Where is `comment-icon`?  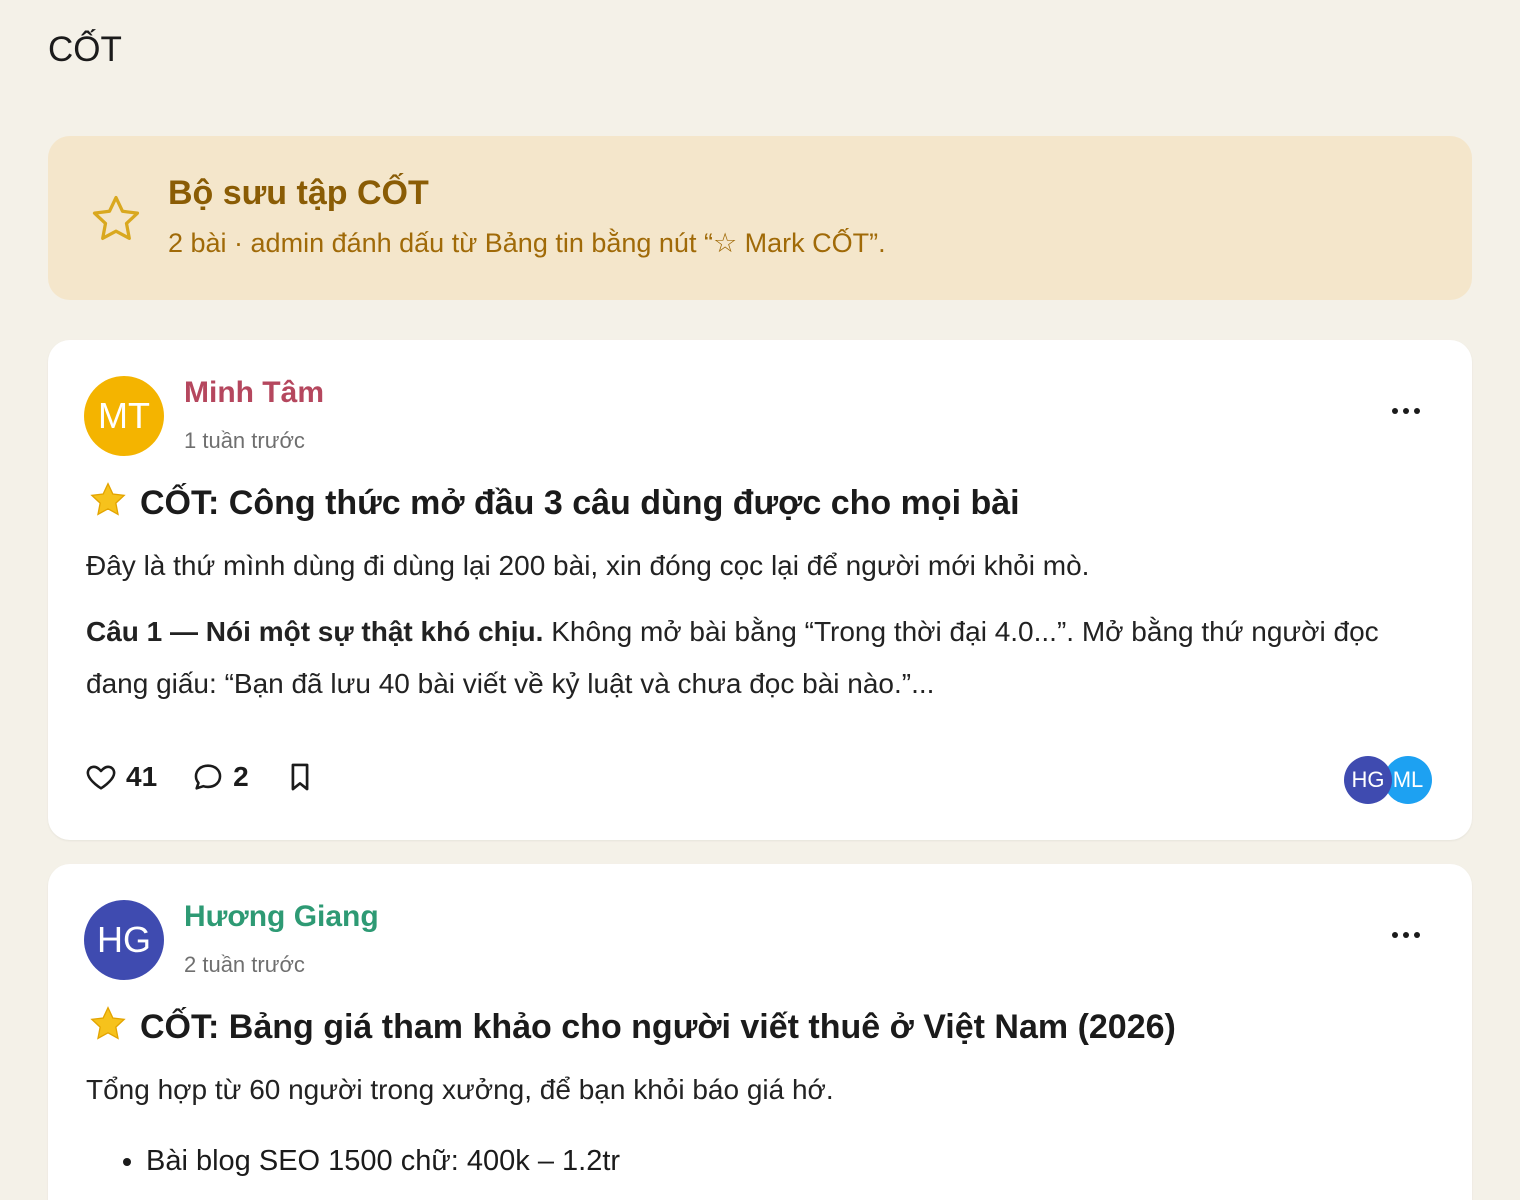 comment-icon is located at coordinates (208, 777).